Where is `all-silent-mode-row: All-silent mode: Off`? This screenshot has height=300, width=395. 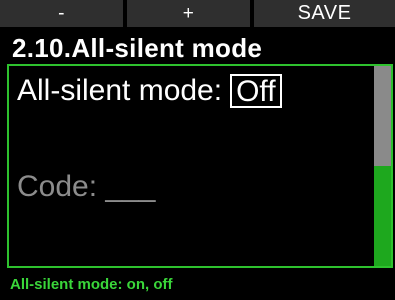
all-silent-mode-row: All-silent mode: Off is located at coordinates (149, 91).